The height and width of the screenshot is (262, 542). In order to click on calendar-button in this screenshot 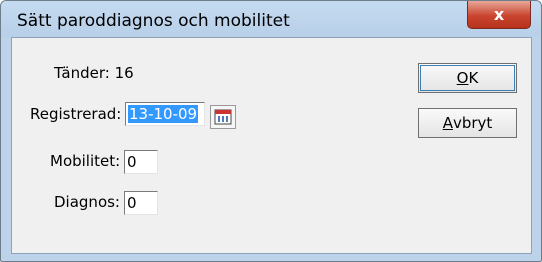, I will do `click(223, 117)`.